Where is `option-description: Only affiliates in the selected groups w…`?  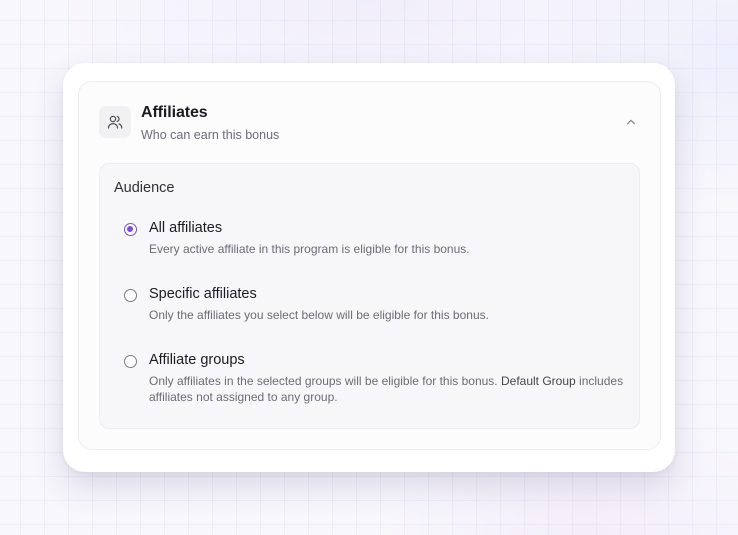 option-description: Only affiliates in the selected groups w… is located at coordinates (386, 389).